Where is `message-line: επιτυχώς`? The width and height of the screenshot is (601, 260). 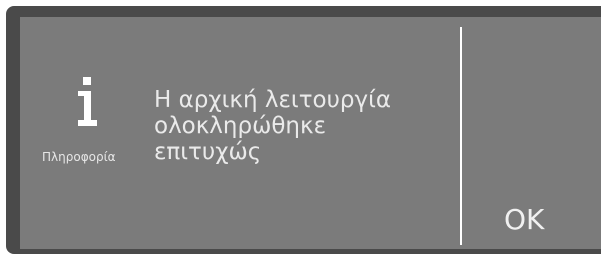
message-line: επιτυχώς is located at coordinates (208, 152).